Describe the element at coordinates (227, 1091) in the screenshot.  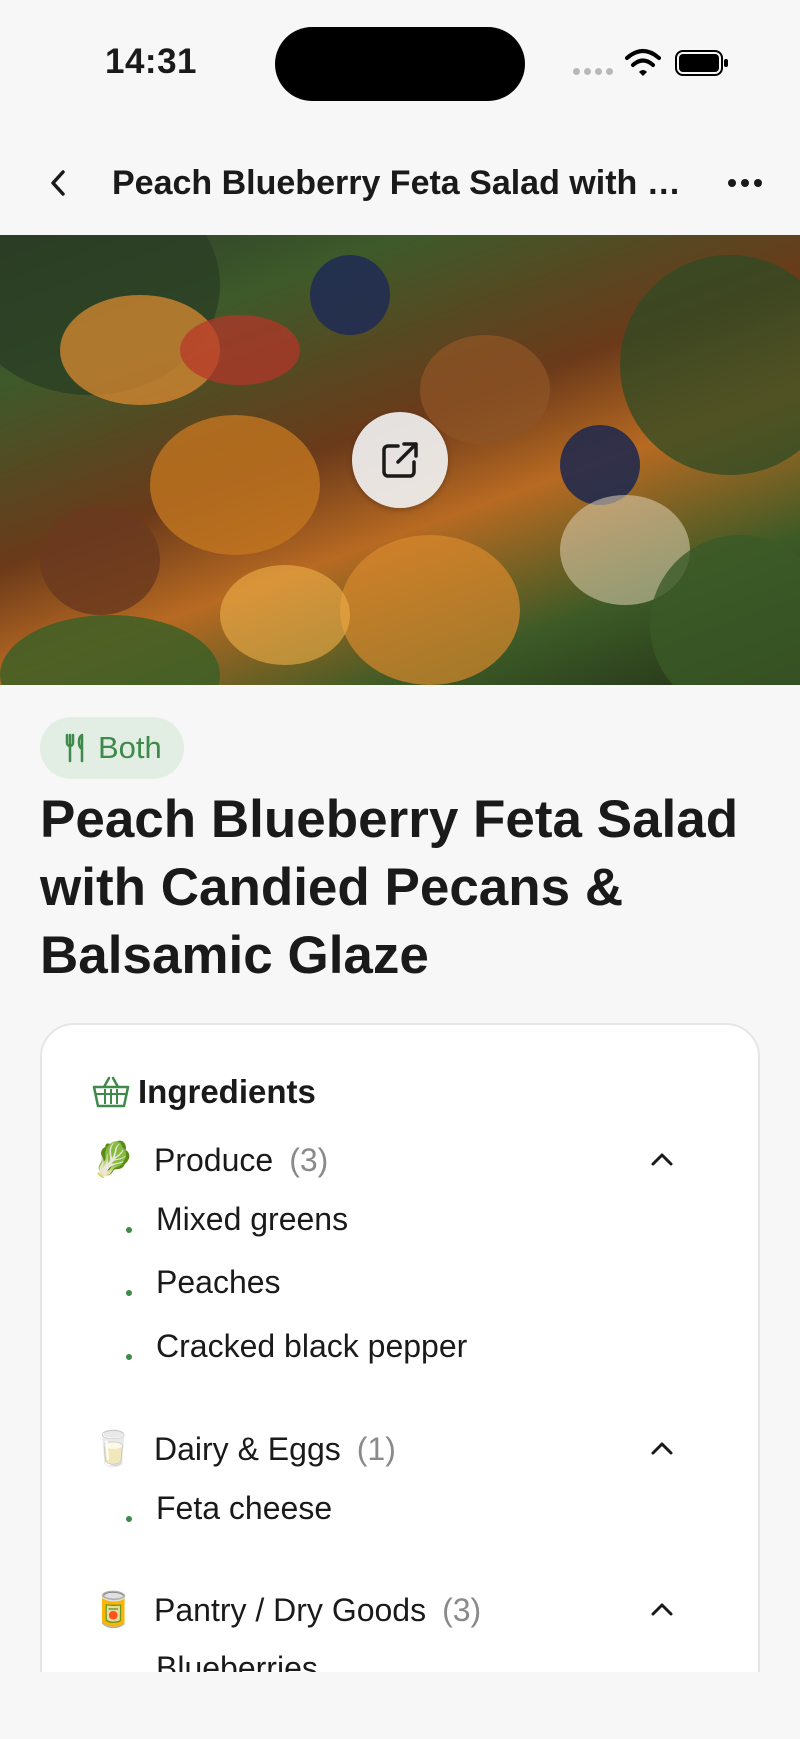
I see `ingredients-heading: Ingredients` at that location.